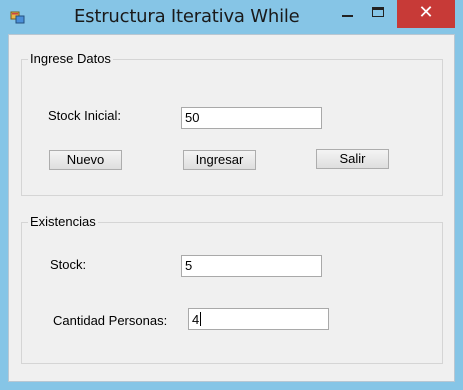 Image resolution: width=463 pixels, height=390 pixels. What do you see at coordinates (352, 159) in the screenshot?
I see `salir-button: Salir` at bounding box center [352, 159].